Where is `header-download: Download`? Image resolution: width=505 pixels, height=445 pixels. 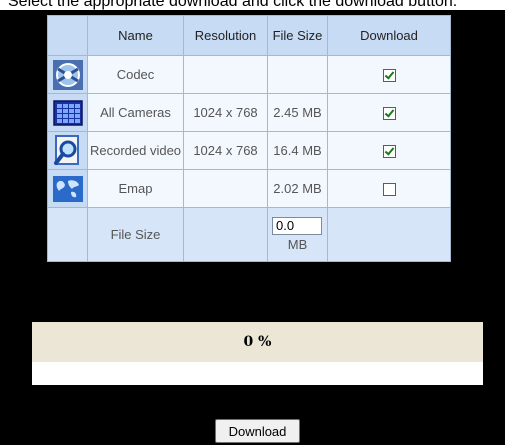 header-download: Download is located at coordinates (389, 35).